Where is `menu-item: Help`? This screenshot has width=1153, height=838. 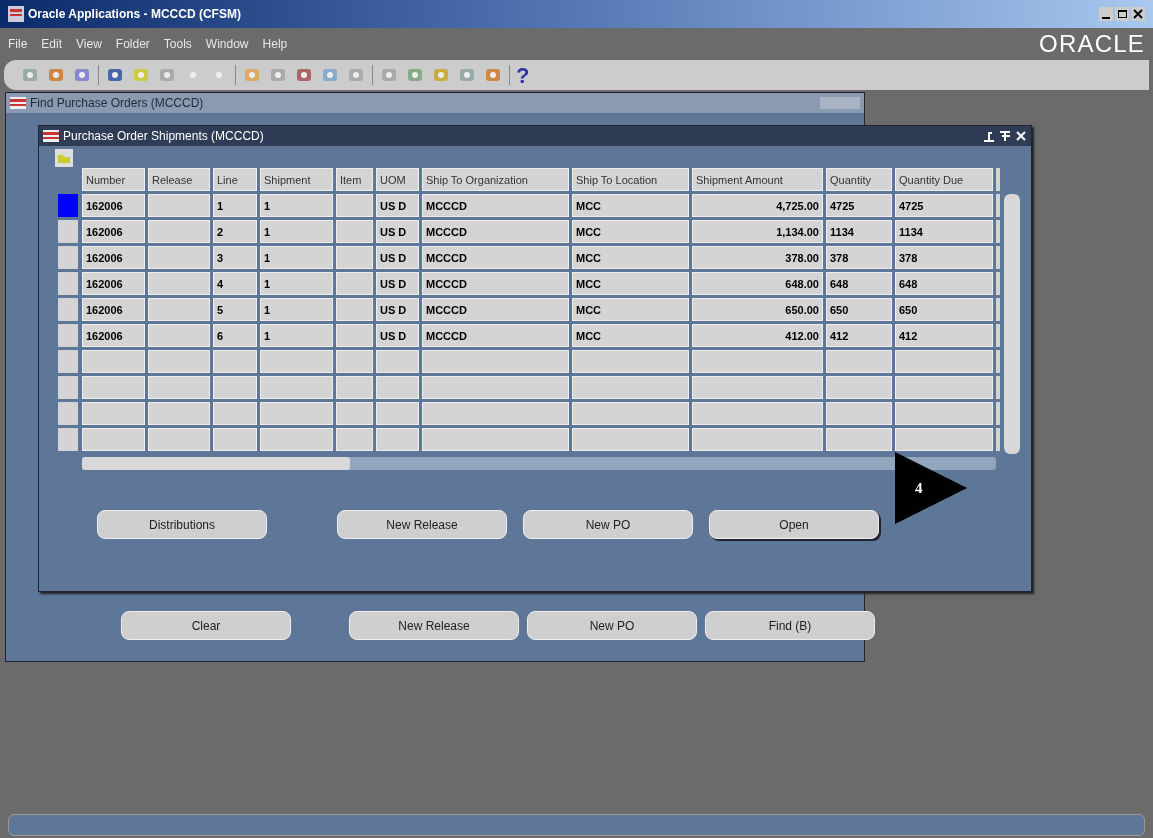
menu-item: Help is located at coordinates (275, 44).